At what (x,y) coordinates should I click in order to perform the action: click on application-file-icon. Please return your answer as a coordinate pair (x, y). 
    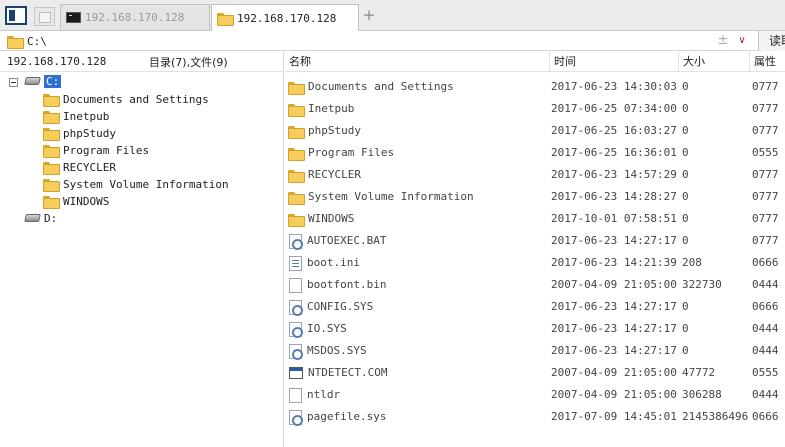
    Looking at the image, I should click on (296, 373).